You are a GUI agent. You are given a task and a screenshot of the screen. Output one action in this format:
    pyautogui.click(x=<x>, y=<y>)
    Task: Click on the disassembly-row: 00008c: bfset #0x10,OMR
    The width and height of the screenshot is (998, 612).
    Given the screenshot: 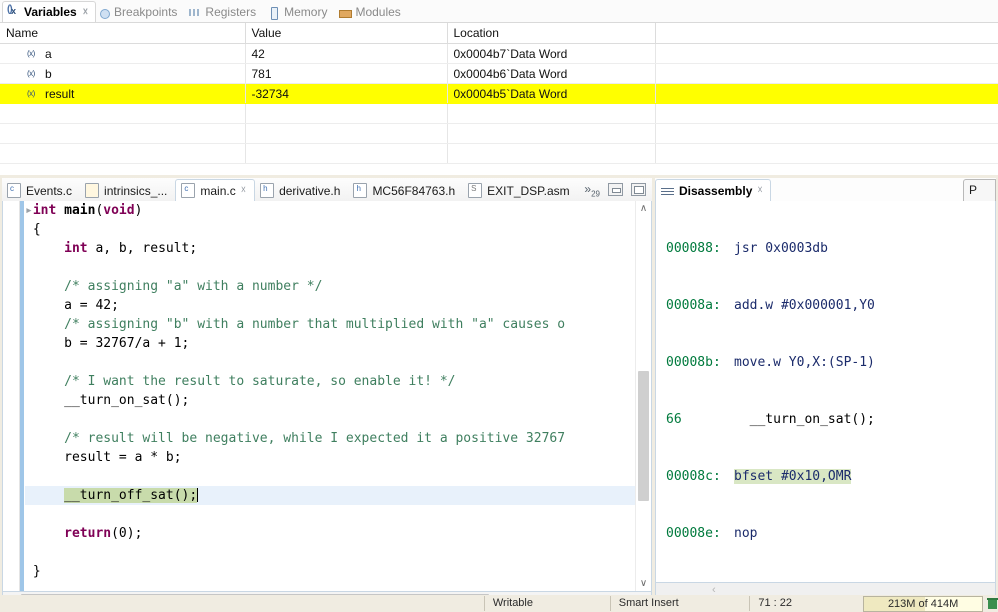 What is the action you would take?
    pyautogui.click(x=825, y=476)
    